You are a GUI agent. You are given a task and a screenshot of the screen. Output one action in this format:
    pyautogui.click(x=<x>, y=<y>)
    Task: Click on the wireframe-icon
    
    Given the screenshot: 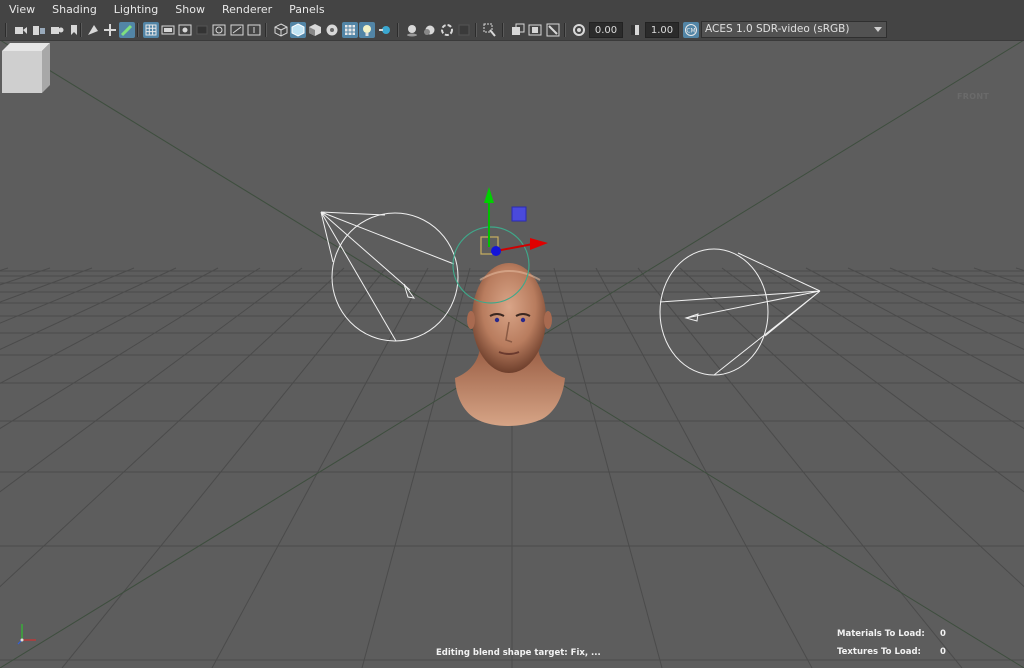 What is the action you would take?
    pyautogui.click(x=281, y=30)
    